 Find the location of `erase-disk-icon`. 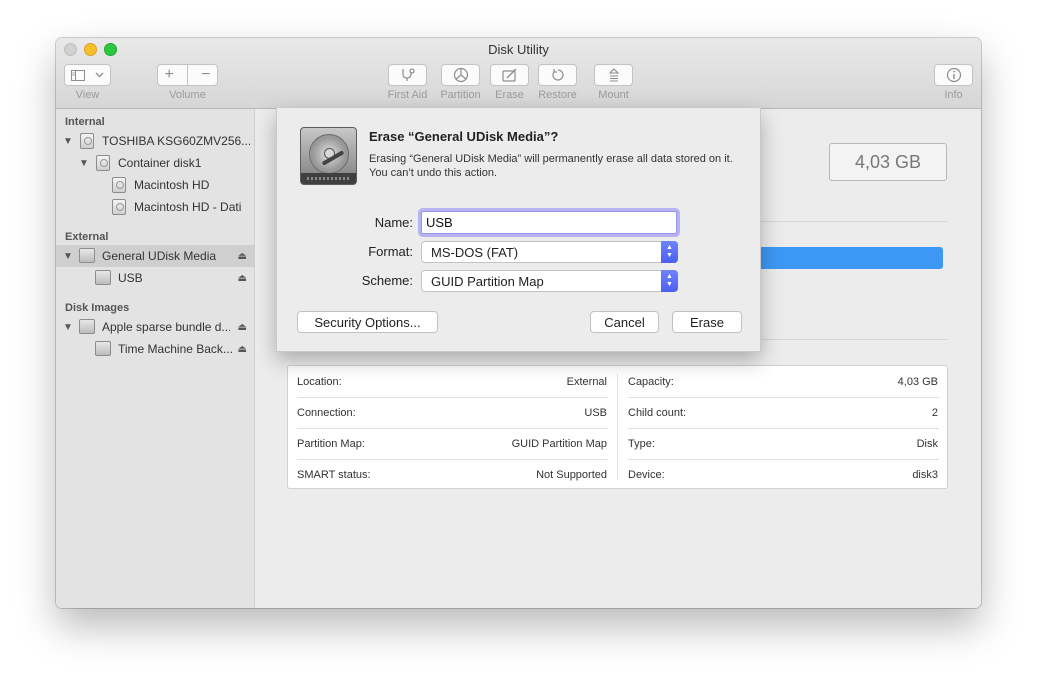

erase-disk-icon is located at coordinates (508, 75).